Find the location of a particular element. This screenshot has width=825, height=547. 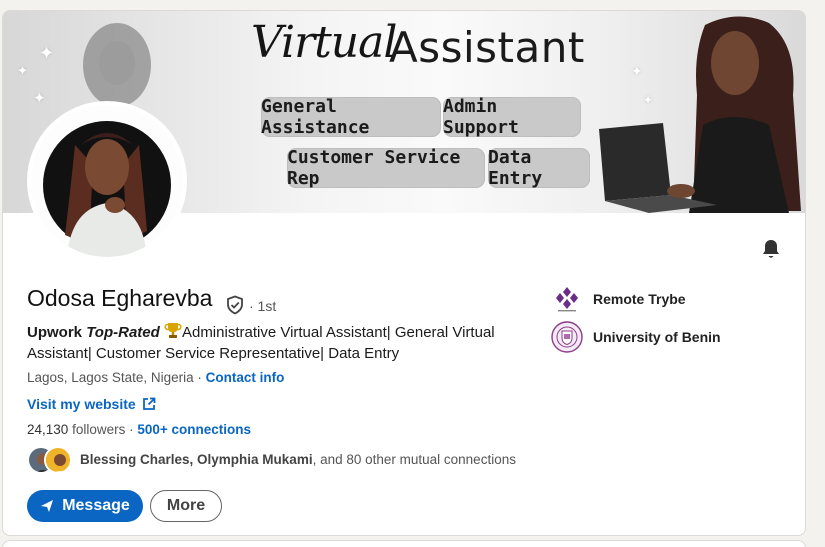

banner-photo-woman-laptop is located at coordinates (700, 114).